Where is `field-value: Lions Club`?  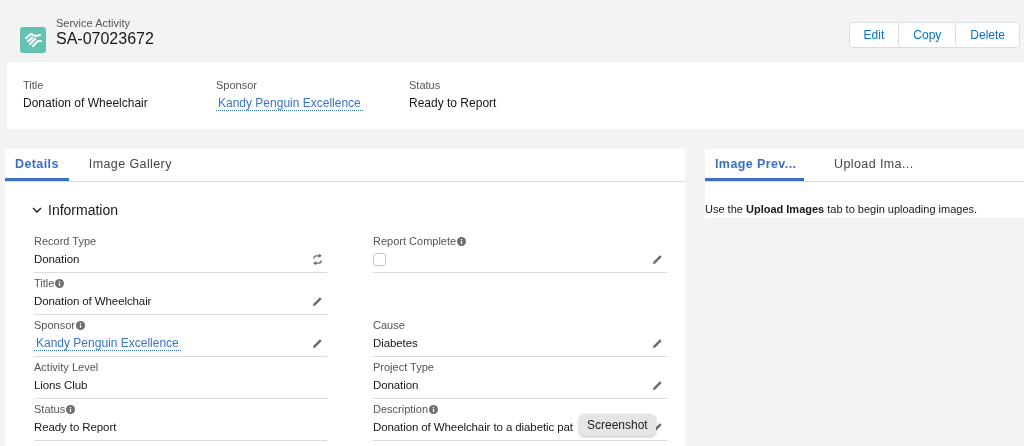 field-value: Lions Club is located at coordinates (61, 385).